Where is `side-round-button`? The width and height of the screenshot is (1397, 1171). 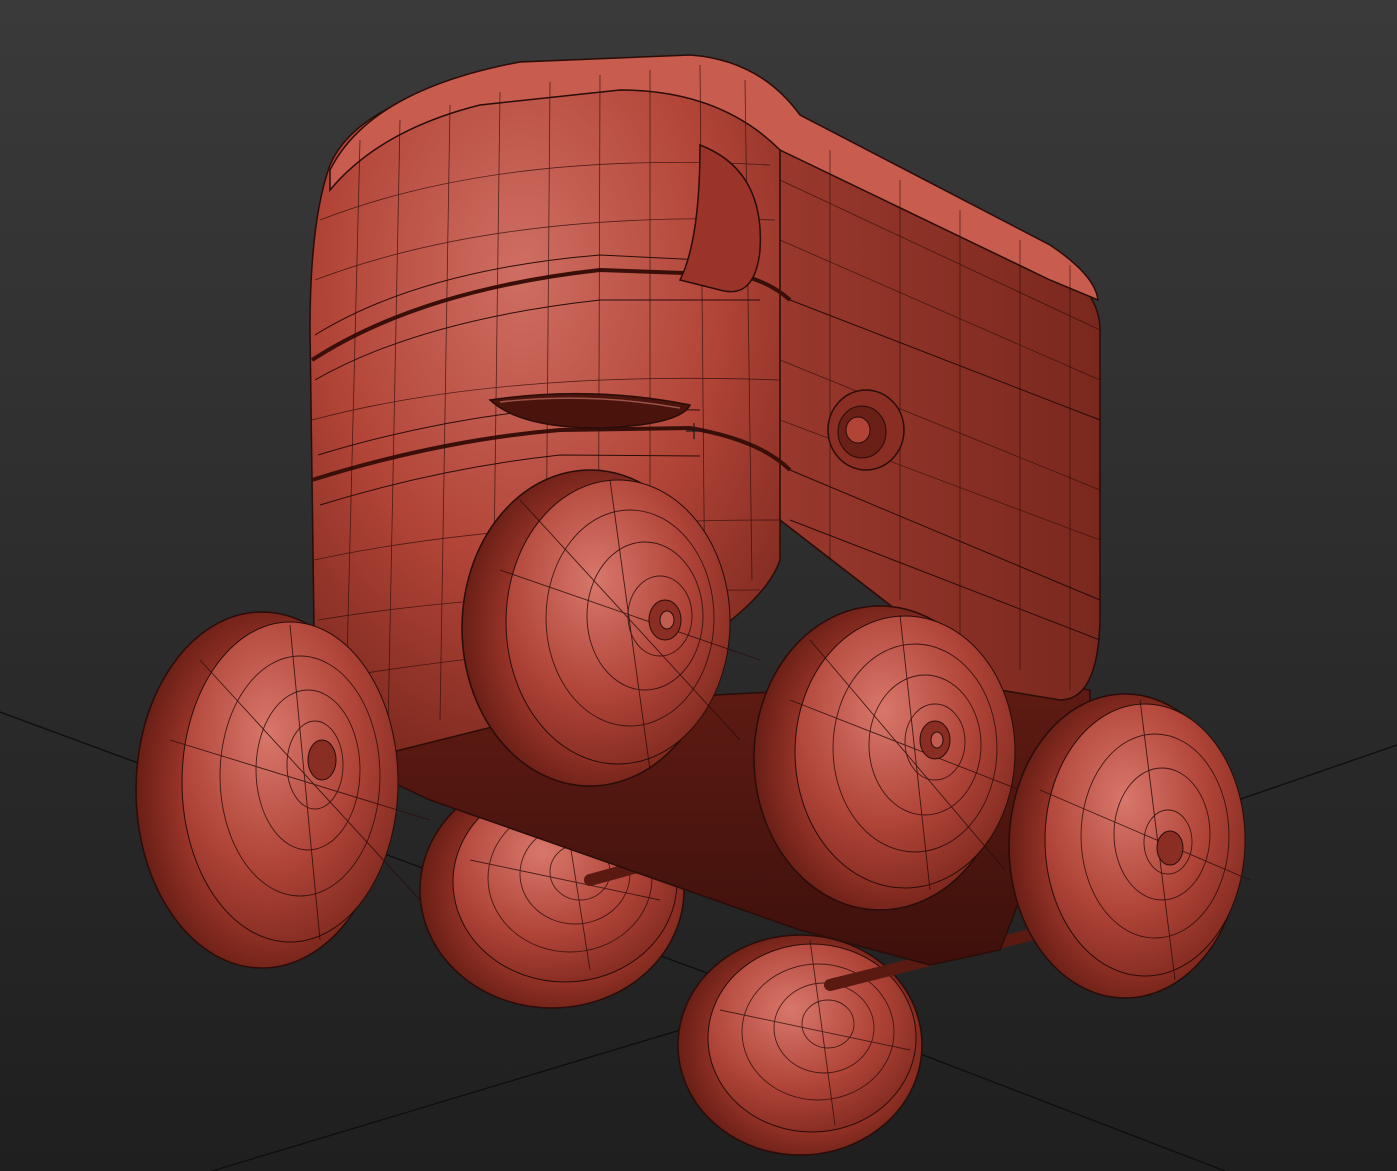 side-round-button is located at coordinates (866, 430).